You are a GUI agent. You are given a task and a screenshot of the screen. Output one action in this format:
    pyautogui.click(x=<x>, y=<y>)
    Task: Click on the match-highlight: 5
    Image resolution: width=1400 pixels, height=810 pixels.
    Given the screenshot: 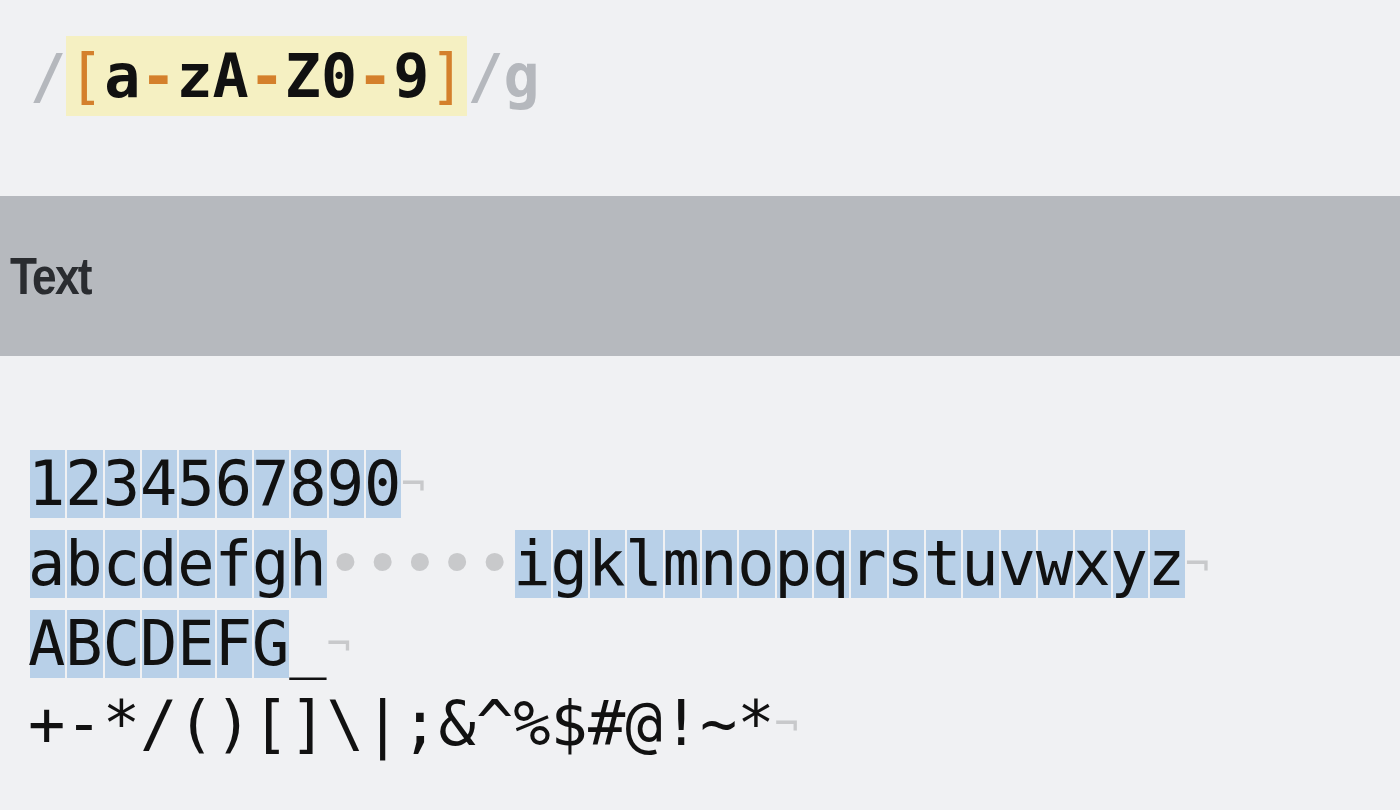 What is the action you would take?
    pyautogui.click(x=196, y=484)
    